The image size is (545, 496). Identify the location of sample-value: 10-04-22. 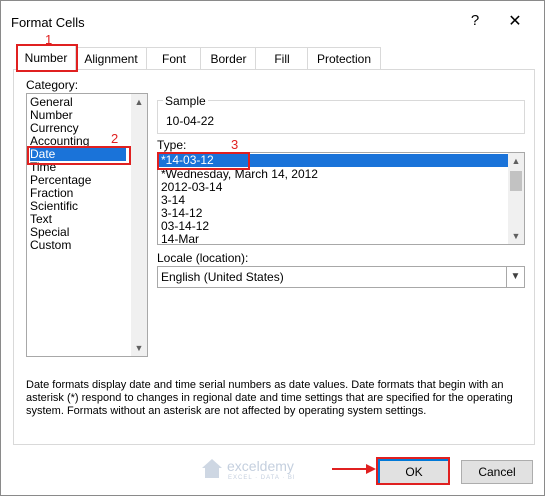
(190, 121).